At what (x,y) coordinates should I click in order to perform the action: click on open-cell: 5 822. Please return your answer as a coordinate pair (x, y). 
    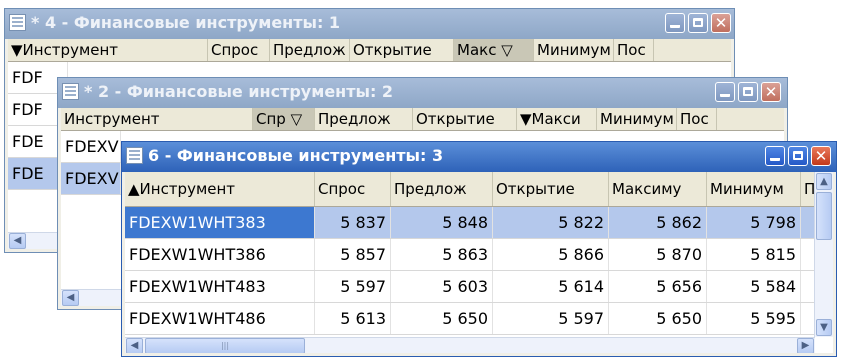
    Looking at the image, I should click on (551, 222).